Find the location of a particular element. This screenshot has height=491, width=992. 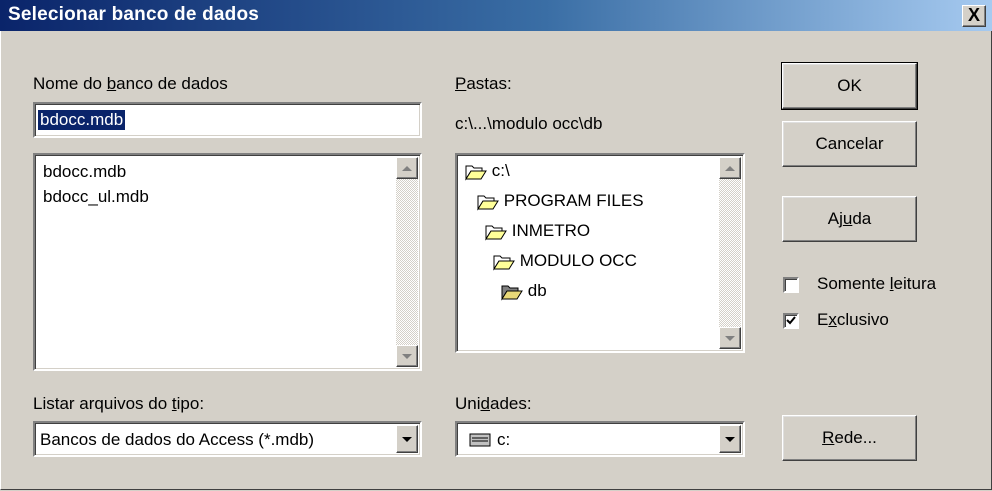

folder-name: PROGRAM FILES is located at coordinates (573, 200).